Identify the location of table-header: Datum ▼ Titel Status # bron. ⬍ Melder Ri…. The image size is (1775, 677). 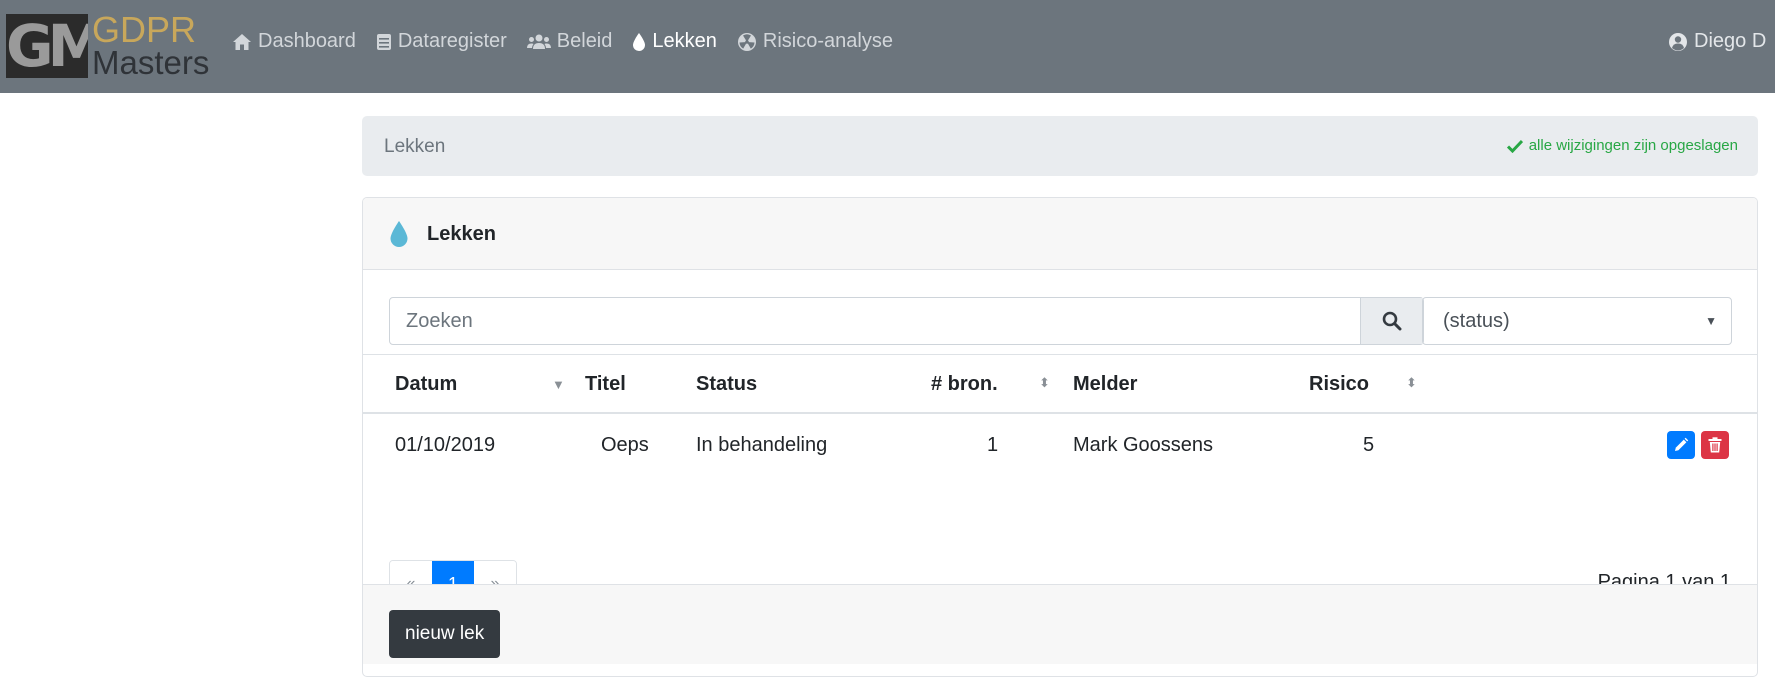
(1060, 384).